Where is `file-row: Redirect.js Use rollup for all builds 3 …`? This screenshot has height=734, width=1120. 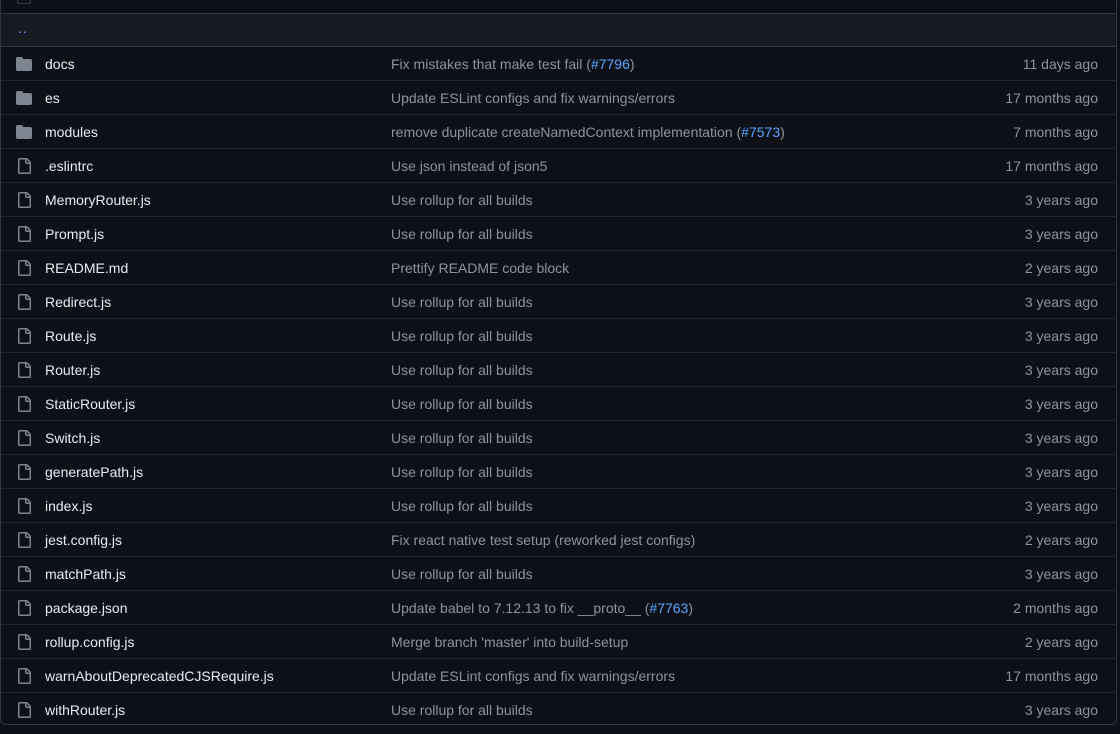
file-row: Redirect.js Use rollup for all builds 3 … is located at coordinates (558, 302).